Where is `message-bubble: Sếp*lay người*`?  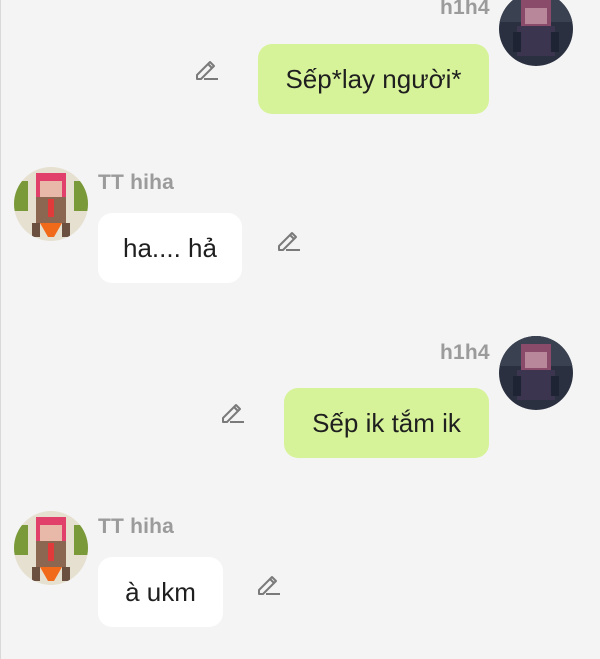
message-bubble: Sếp*lay người* is located at coordinates (373, 79).